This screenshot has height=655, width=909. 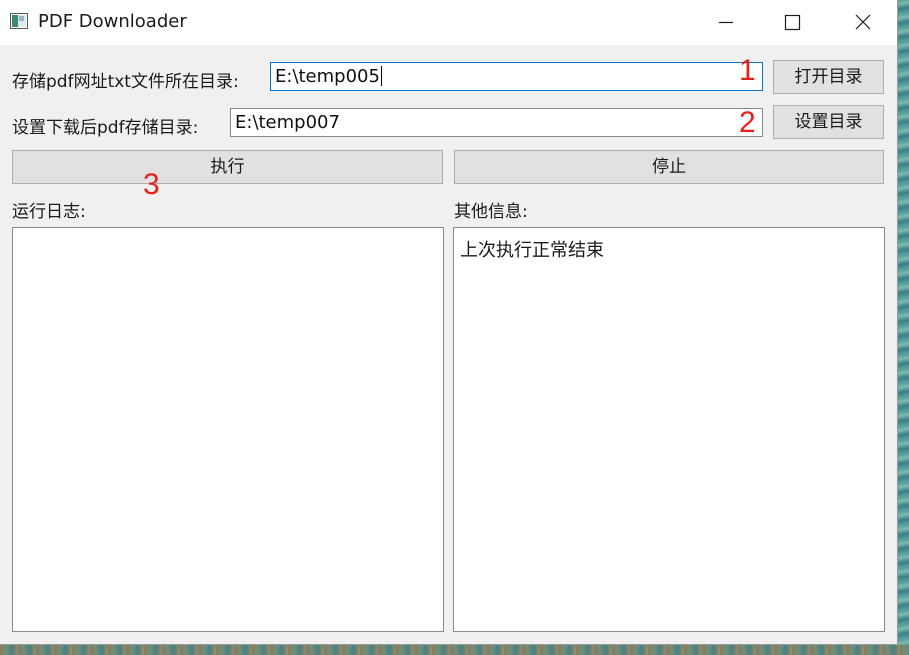 What do you see at coordinates (381, 76) in the screenshot?
I see `text-caret` at bounding box center [381, 76].